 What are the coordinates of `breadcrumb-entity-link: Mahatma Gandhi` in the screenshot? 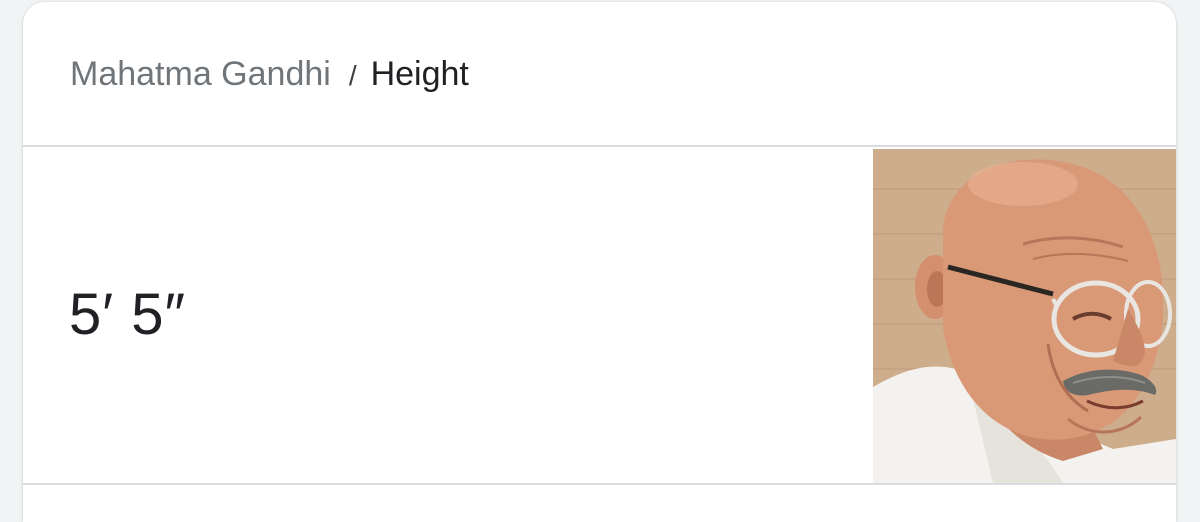 It's located at (200, 74).